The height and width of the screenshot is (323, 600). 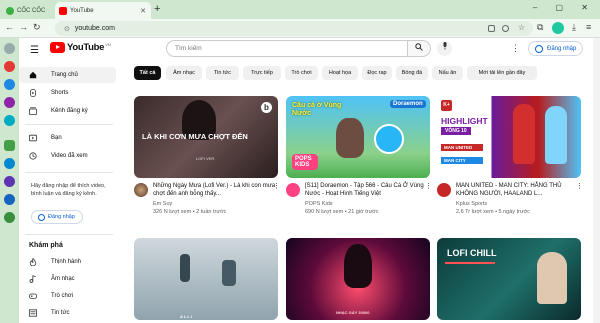 I want to click on chip-animation: Hoạt họa, so click(x=340, y=73).